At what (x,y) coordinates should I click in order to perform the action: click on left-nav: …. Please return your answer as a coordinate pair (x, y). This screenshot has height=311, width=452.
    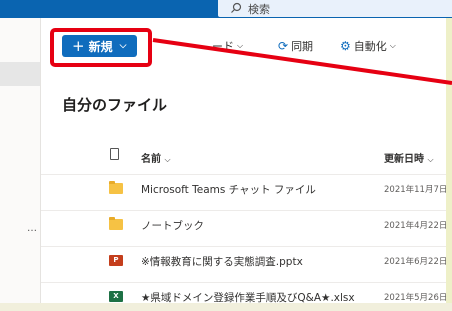
    Looking at the image, I should click on (20, 160).